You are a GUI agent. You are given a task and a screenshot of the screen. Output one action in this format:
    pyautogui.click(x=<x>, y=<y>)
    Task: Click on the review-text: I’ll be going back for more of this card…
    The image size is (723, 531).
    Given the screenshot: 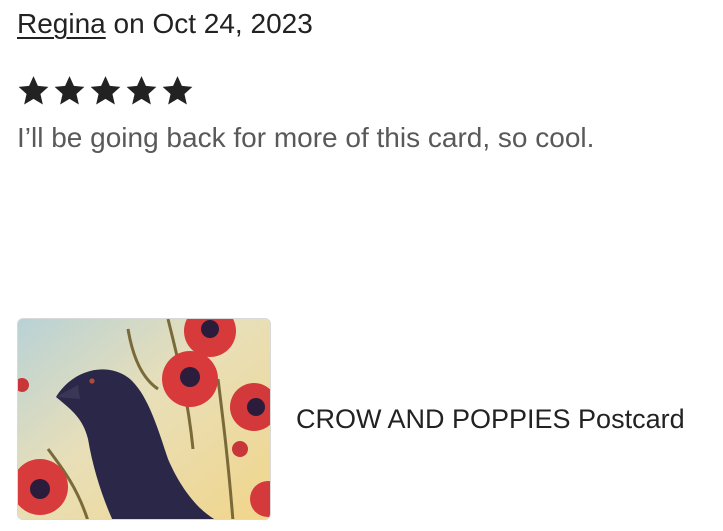 What is the action you would take?
    pyautogui.click(x=306, y=137)
    